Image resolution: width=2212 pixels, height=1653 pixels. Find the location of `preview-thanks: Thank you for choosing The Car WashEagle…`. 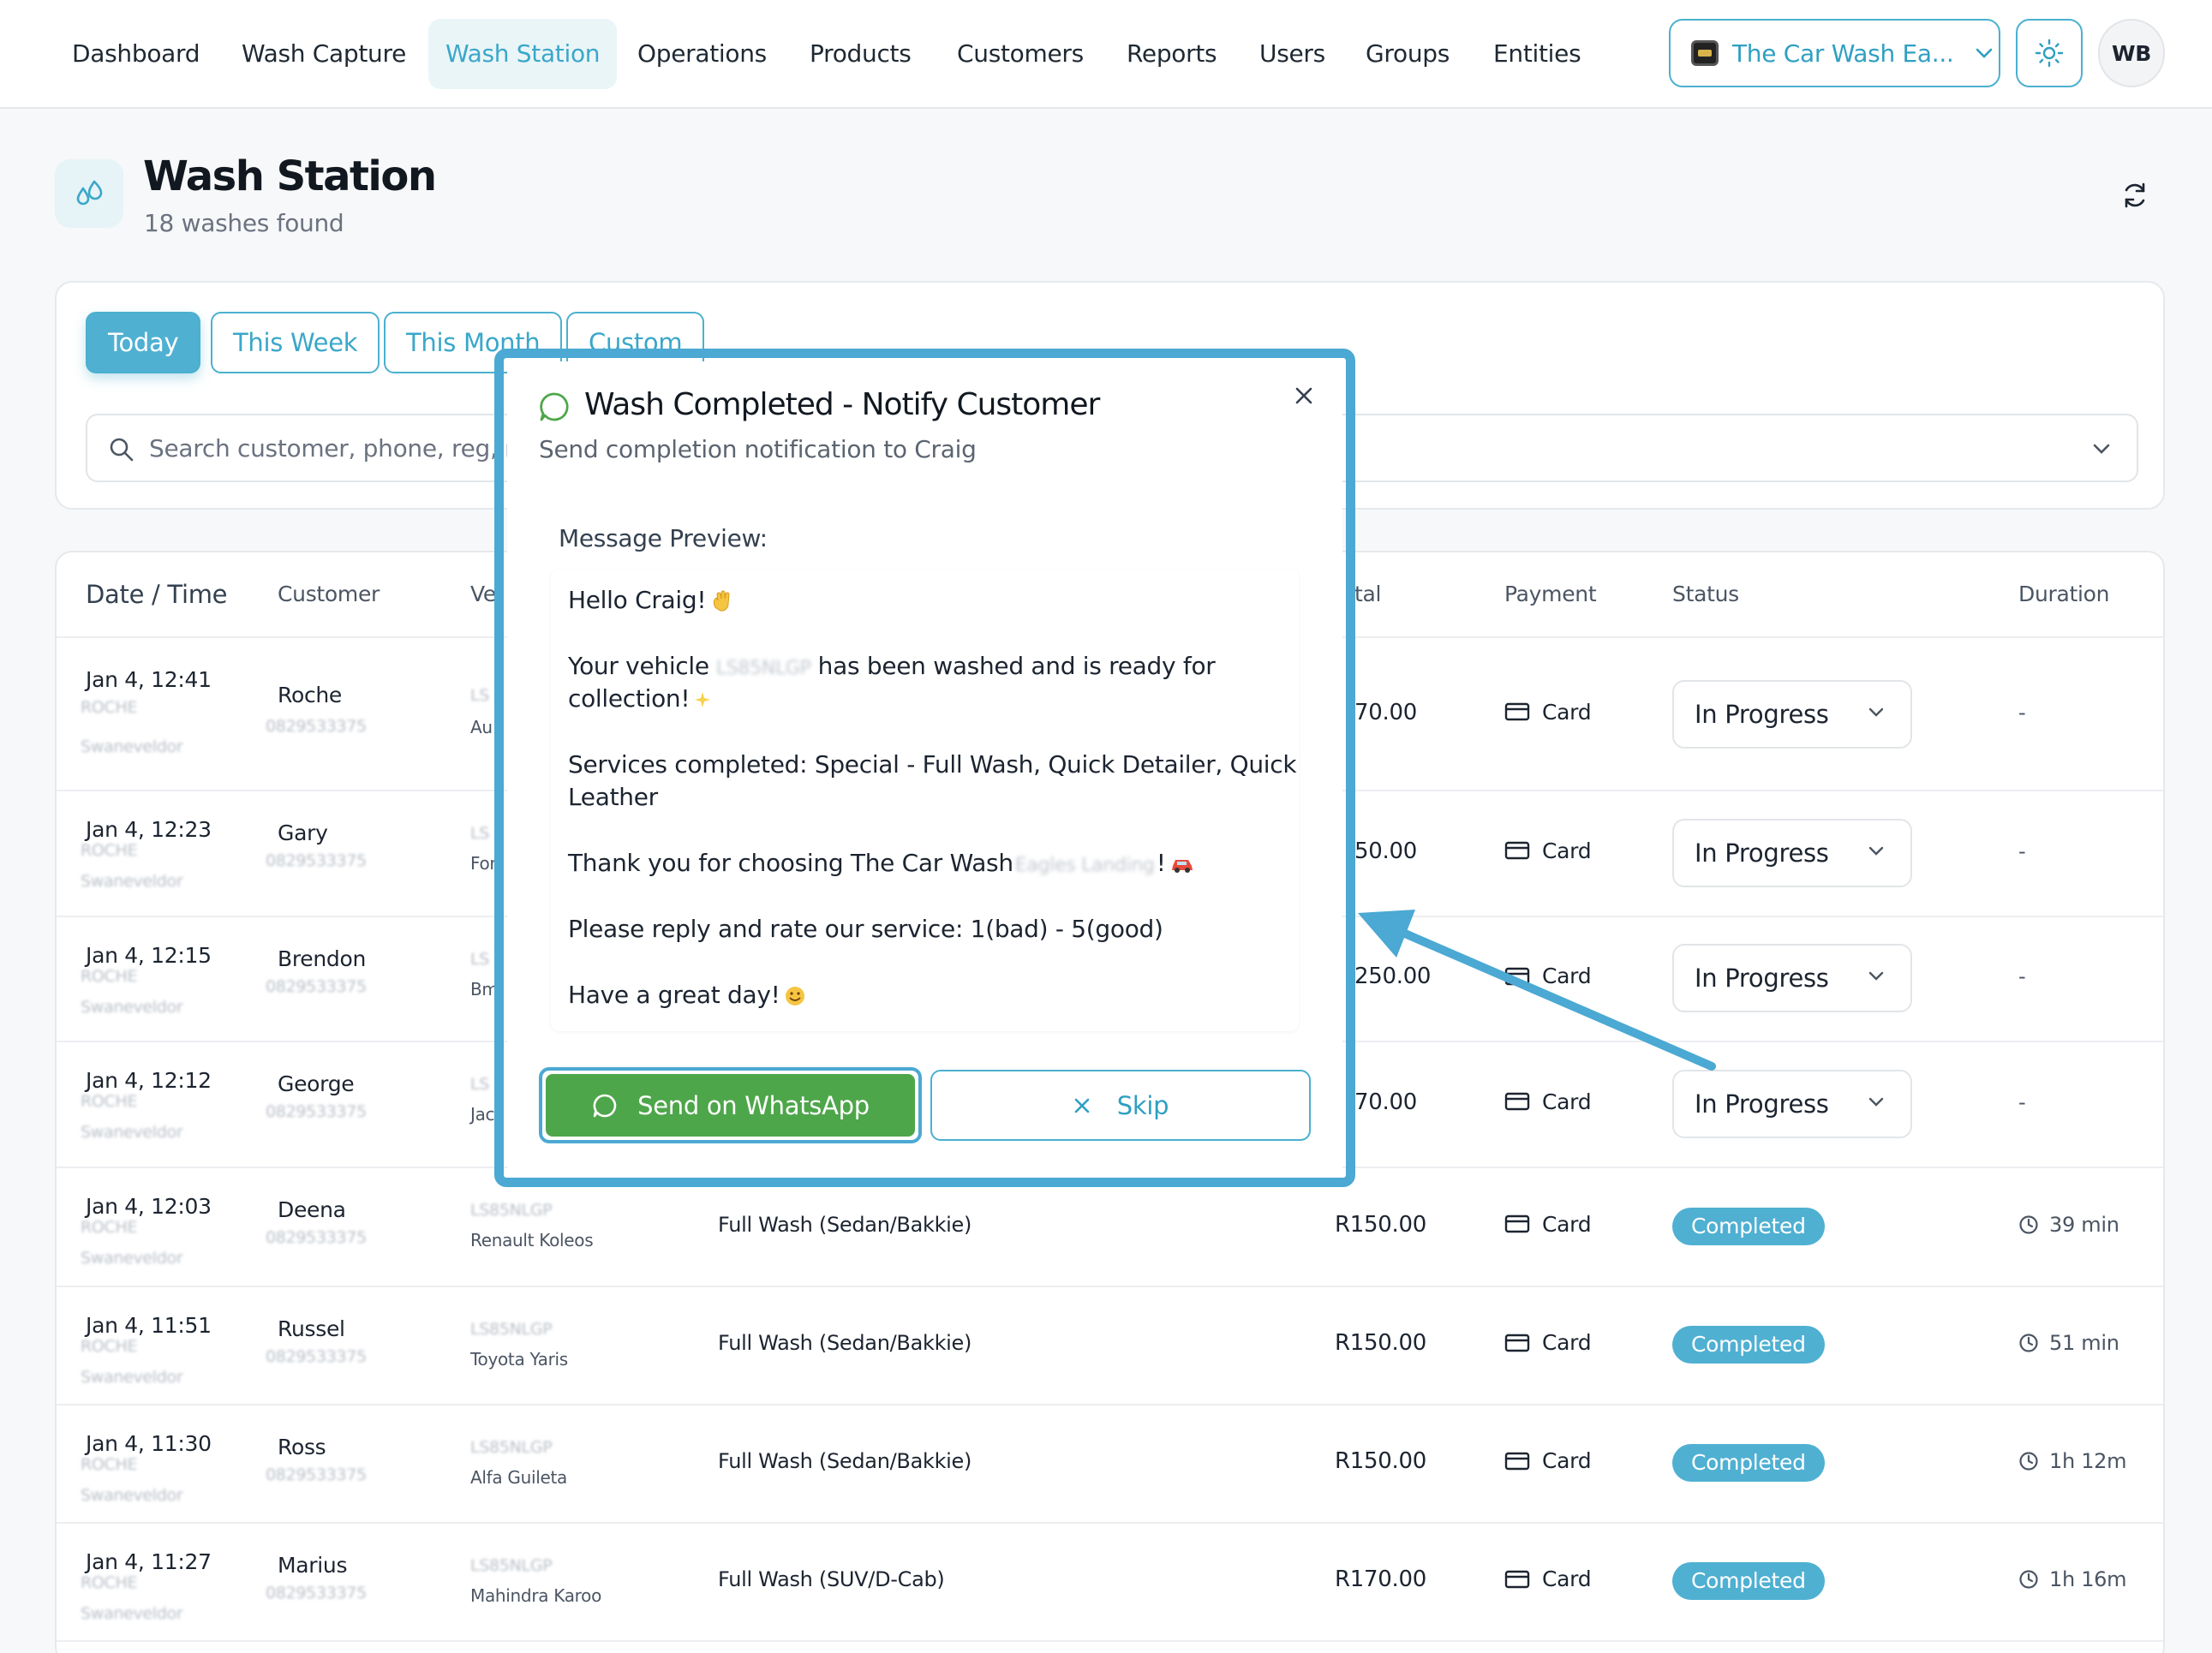

preview-thanks: Thank you for choosing The Car WashEagle… is located at coordinates (881, 863).